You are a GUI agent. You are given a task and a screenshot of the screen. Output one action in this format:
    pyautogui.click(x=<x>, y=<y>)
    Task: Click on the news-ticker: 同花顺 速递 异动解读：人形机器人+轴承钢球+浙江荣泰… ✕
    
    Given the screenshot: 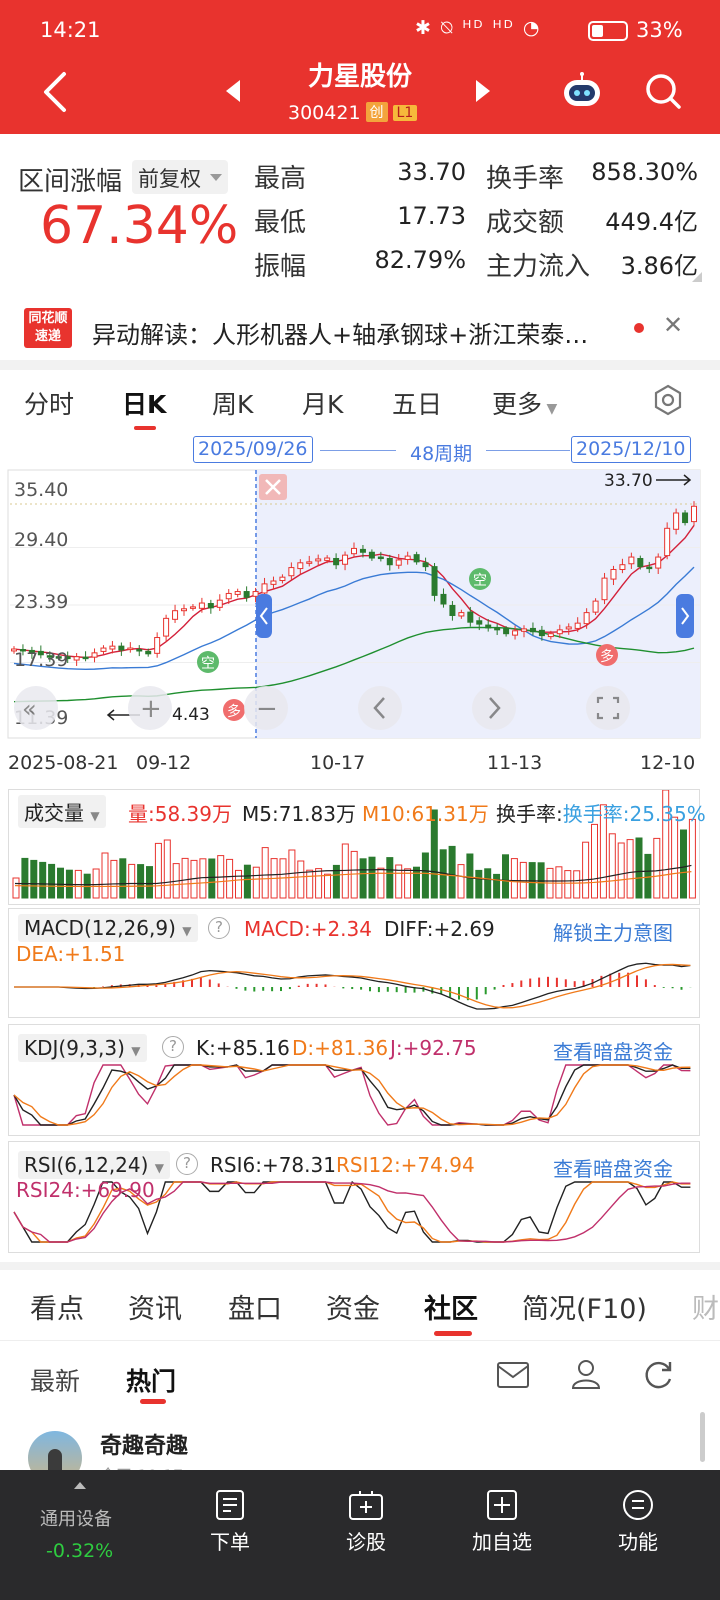 What is the action you would take?
    pyautogui.click(x=360, y=329)
    